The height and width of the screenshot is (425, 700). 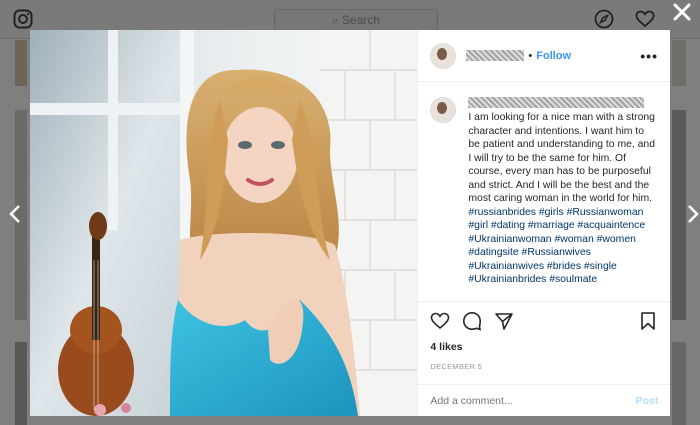 I want to click on post-comment-button: Post, so click(x=647, y=401).